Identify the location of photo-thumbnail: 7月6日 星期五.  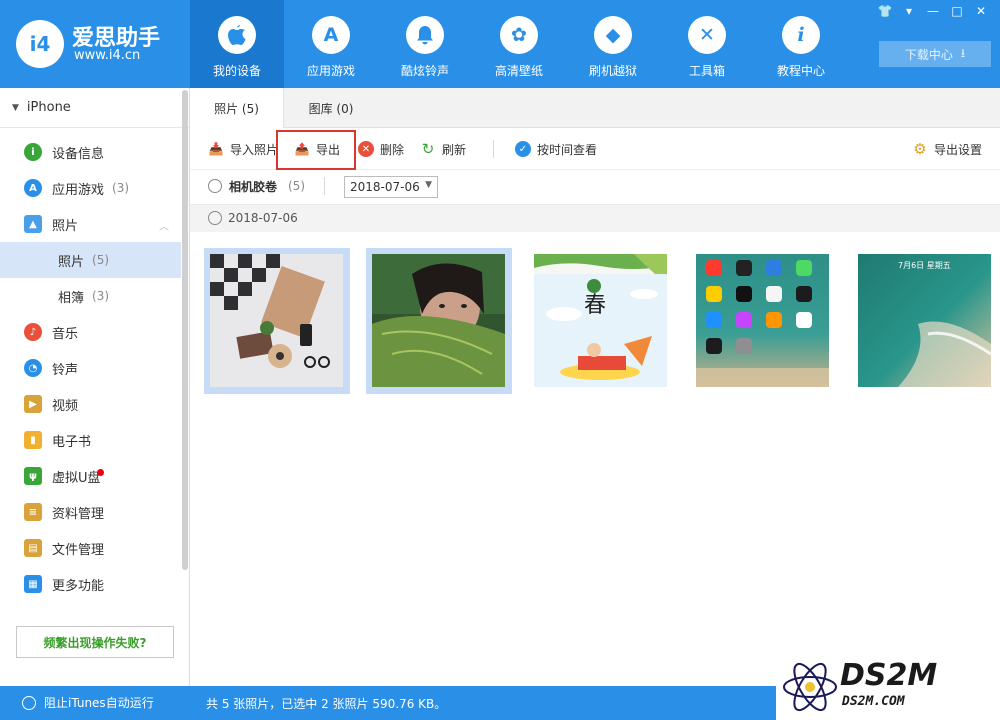
(925, 321).